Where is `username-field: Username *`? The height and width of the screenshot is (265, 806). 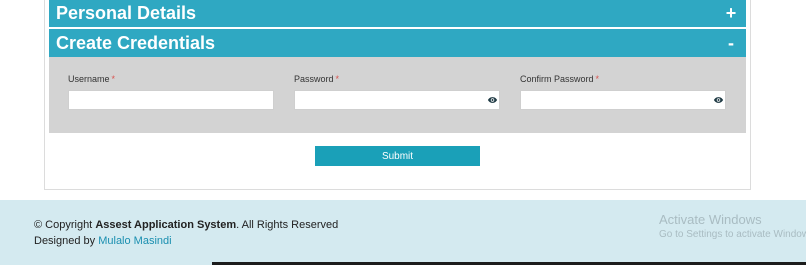 username-field: Username * is located at coordinates (171, 91).